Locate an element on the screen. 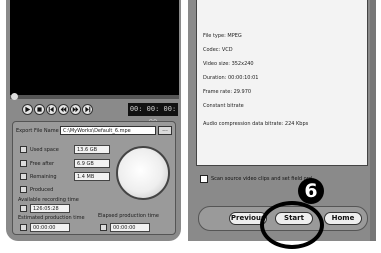 This screenshot has width=381, height=253. rewind-icon is located at coordinates (63, 109).